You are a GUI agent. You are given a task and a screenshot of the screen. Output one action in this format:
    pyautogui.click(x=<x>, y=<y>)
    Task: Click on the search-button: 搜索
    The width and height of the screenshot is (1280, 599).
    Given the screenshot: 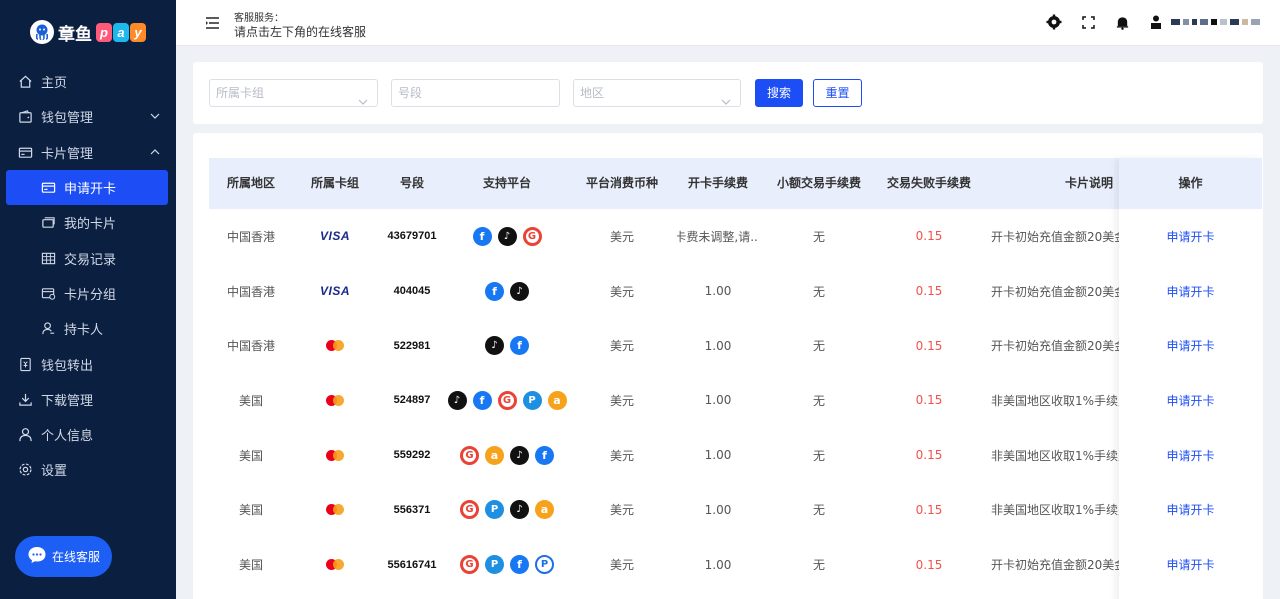 What is the action you would take?
    pyautogui.click(x=779, y=93)
    